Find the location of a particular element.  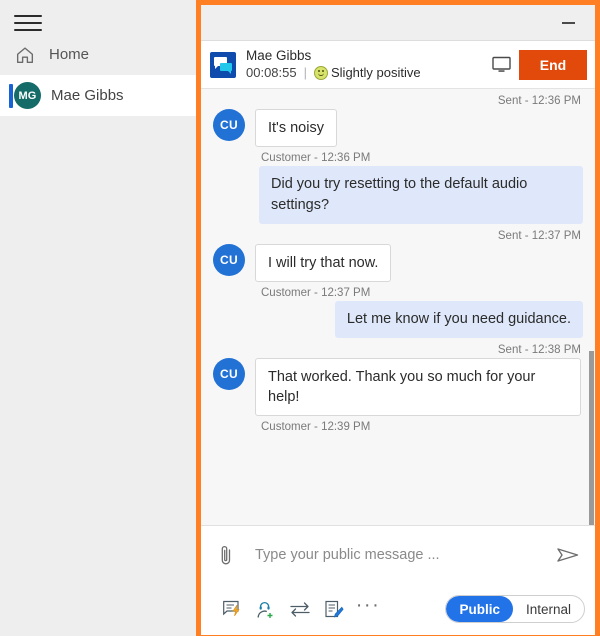

transfer-button is located at coordinates (300, 609).